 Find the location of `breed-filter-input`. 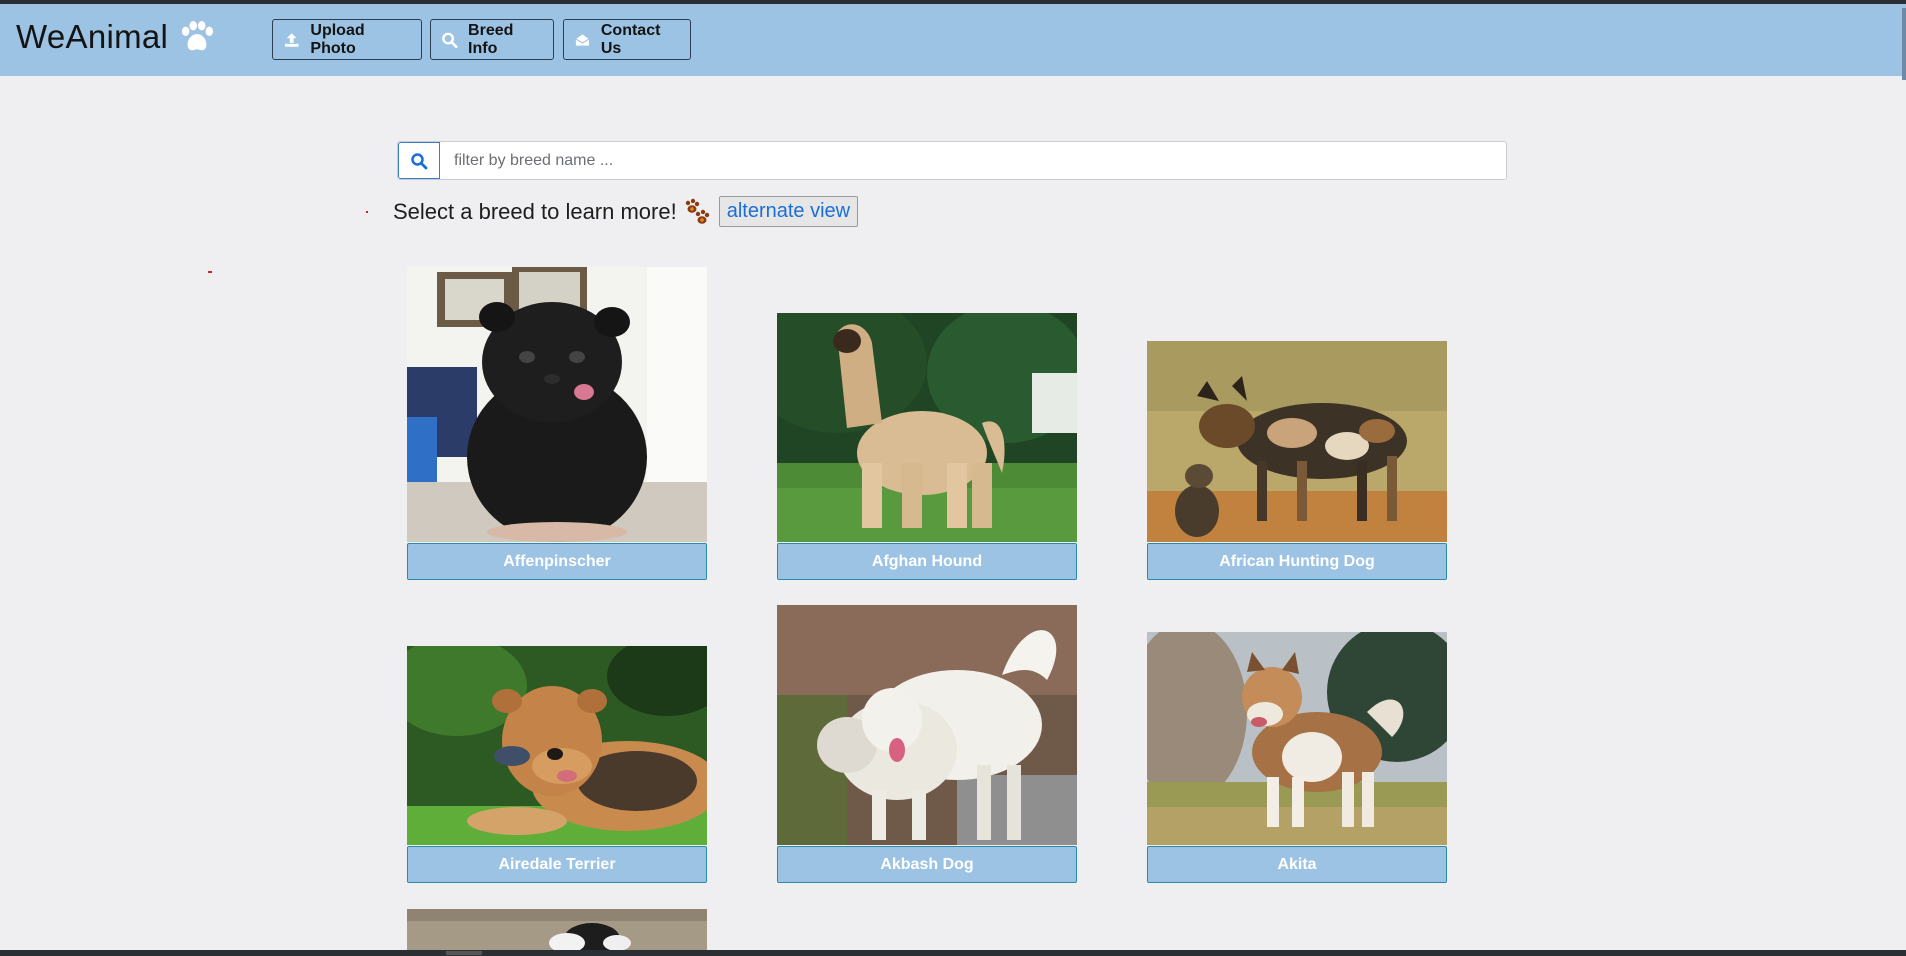

breed-filter-input is located at coordinates (973, 160).